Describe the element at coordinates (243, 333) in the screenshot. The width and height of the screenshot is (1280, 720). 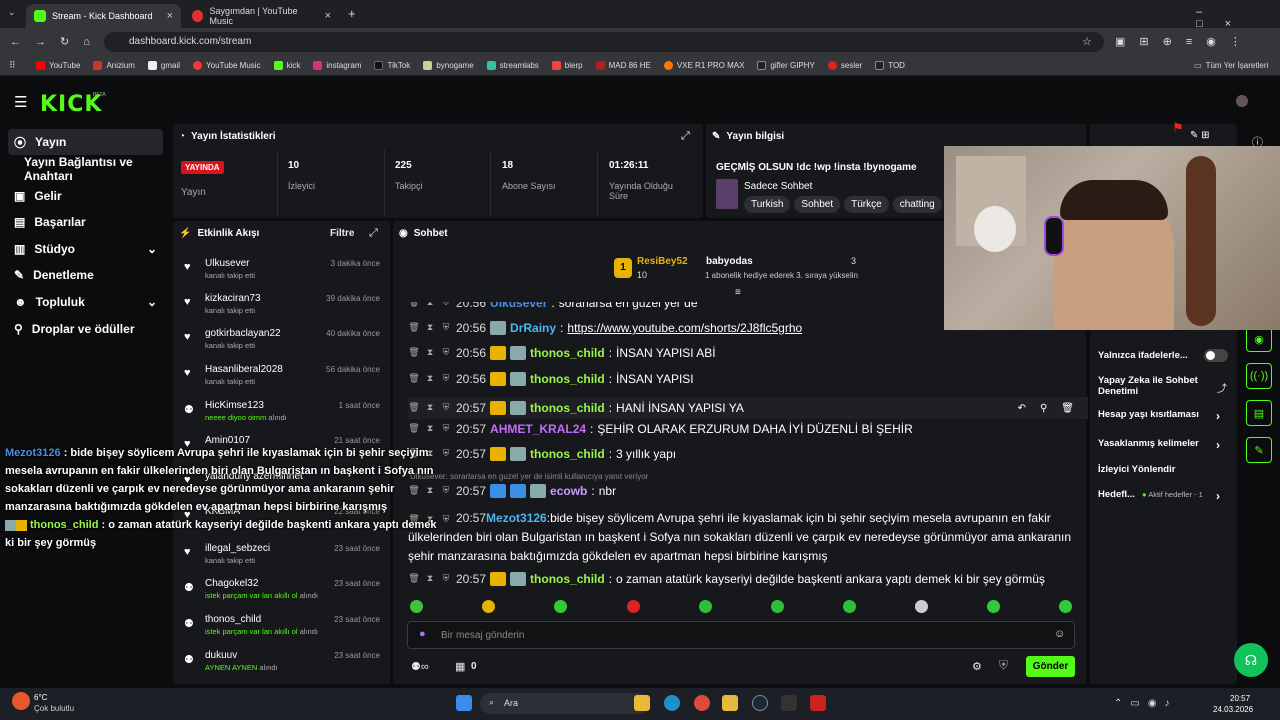
I see `activity-user: gotkirbaclayan22` at that location.